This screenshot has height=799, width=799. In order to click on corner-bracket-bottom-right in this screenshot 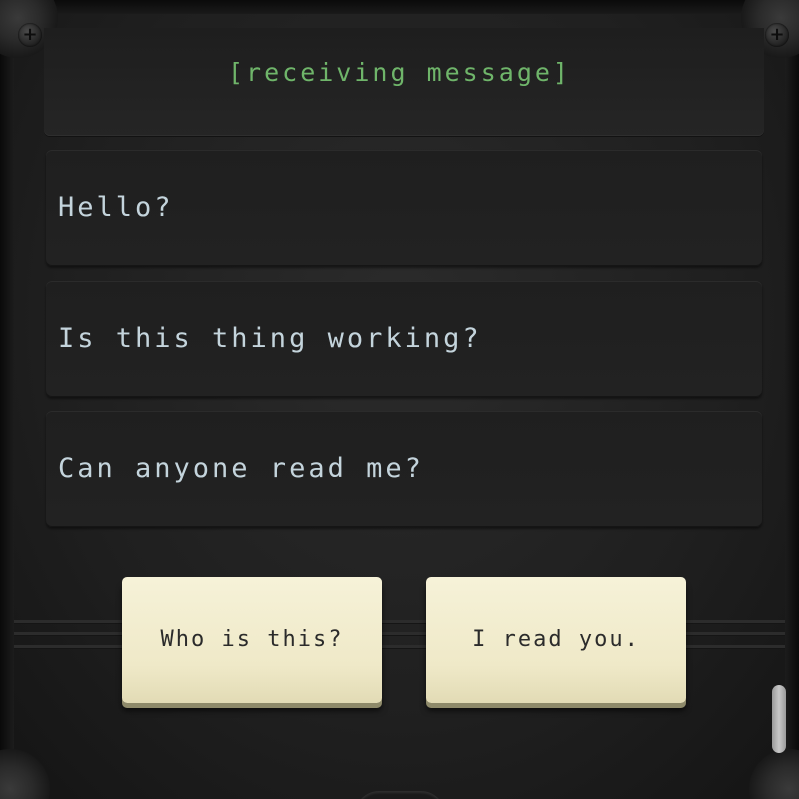, I will do `click(774, 774)`.